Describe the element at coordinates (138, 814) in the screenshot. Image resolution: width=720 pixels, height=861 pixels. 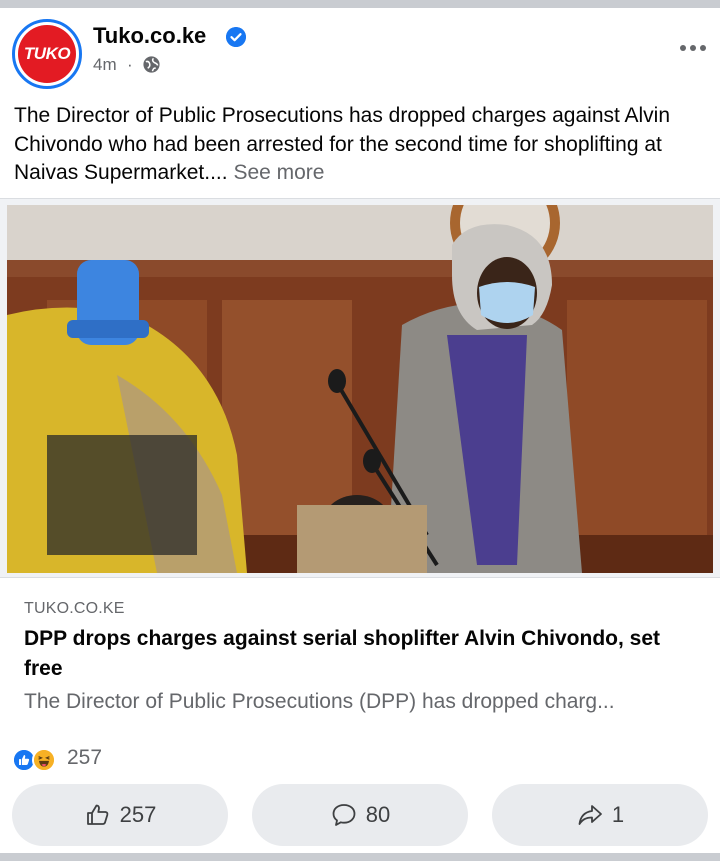
I see `like-count: 257` at that location.